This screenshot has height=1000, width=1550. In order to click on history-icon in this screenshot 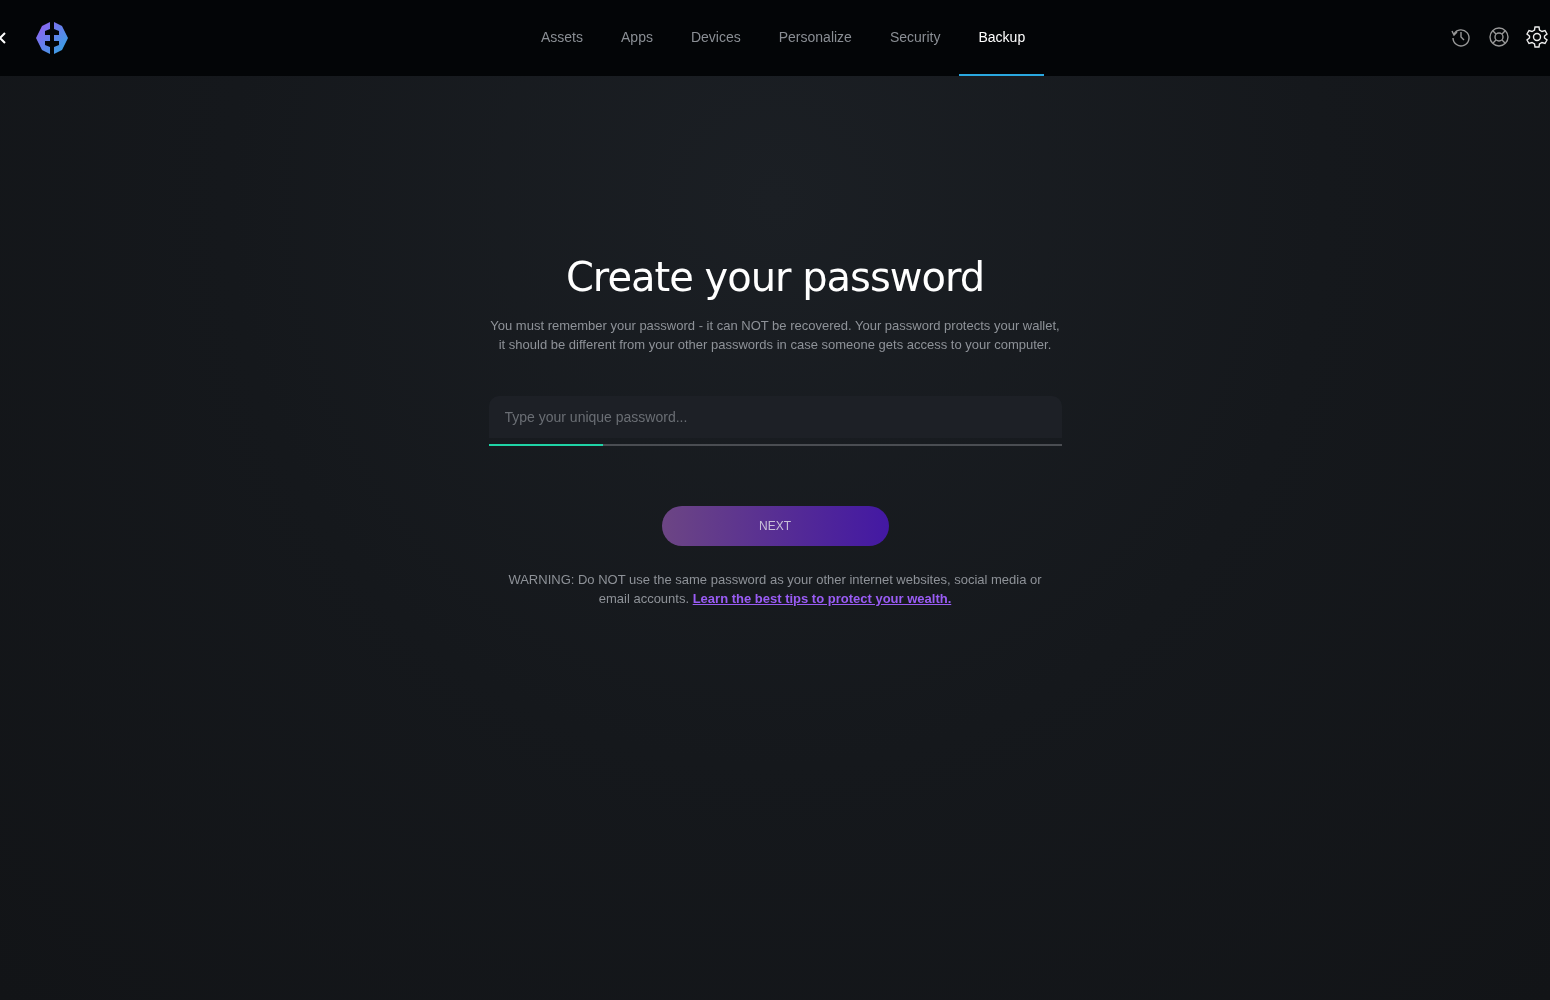, I will do `click(1461, 37)`.